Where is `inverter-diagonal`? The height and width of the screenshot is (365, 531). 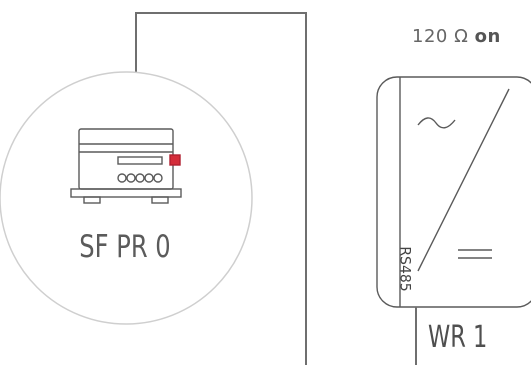
inverter-diagonal is located at coordinates (463, 180).